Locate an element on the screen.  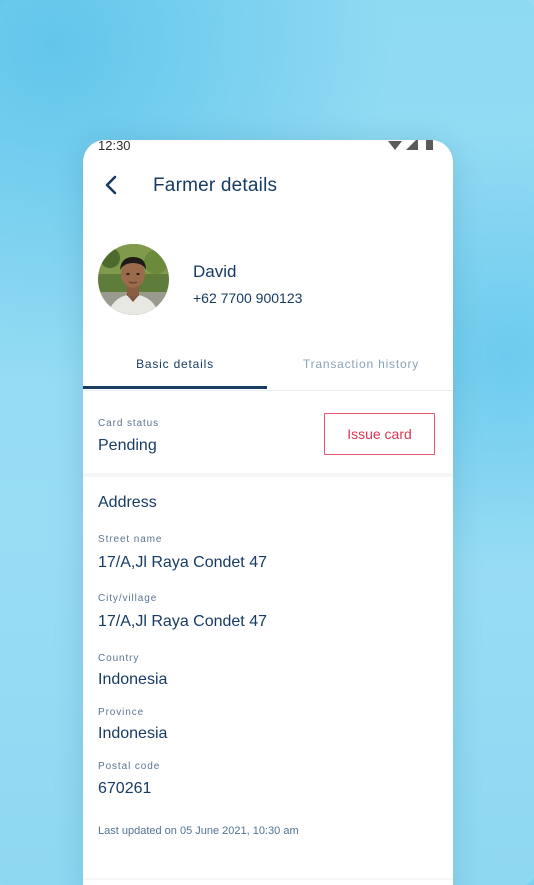
back-arrow-icon is located at coordinates (112, 185).